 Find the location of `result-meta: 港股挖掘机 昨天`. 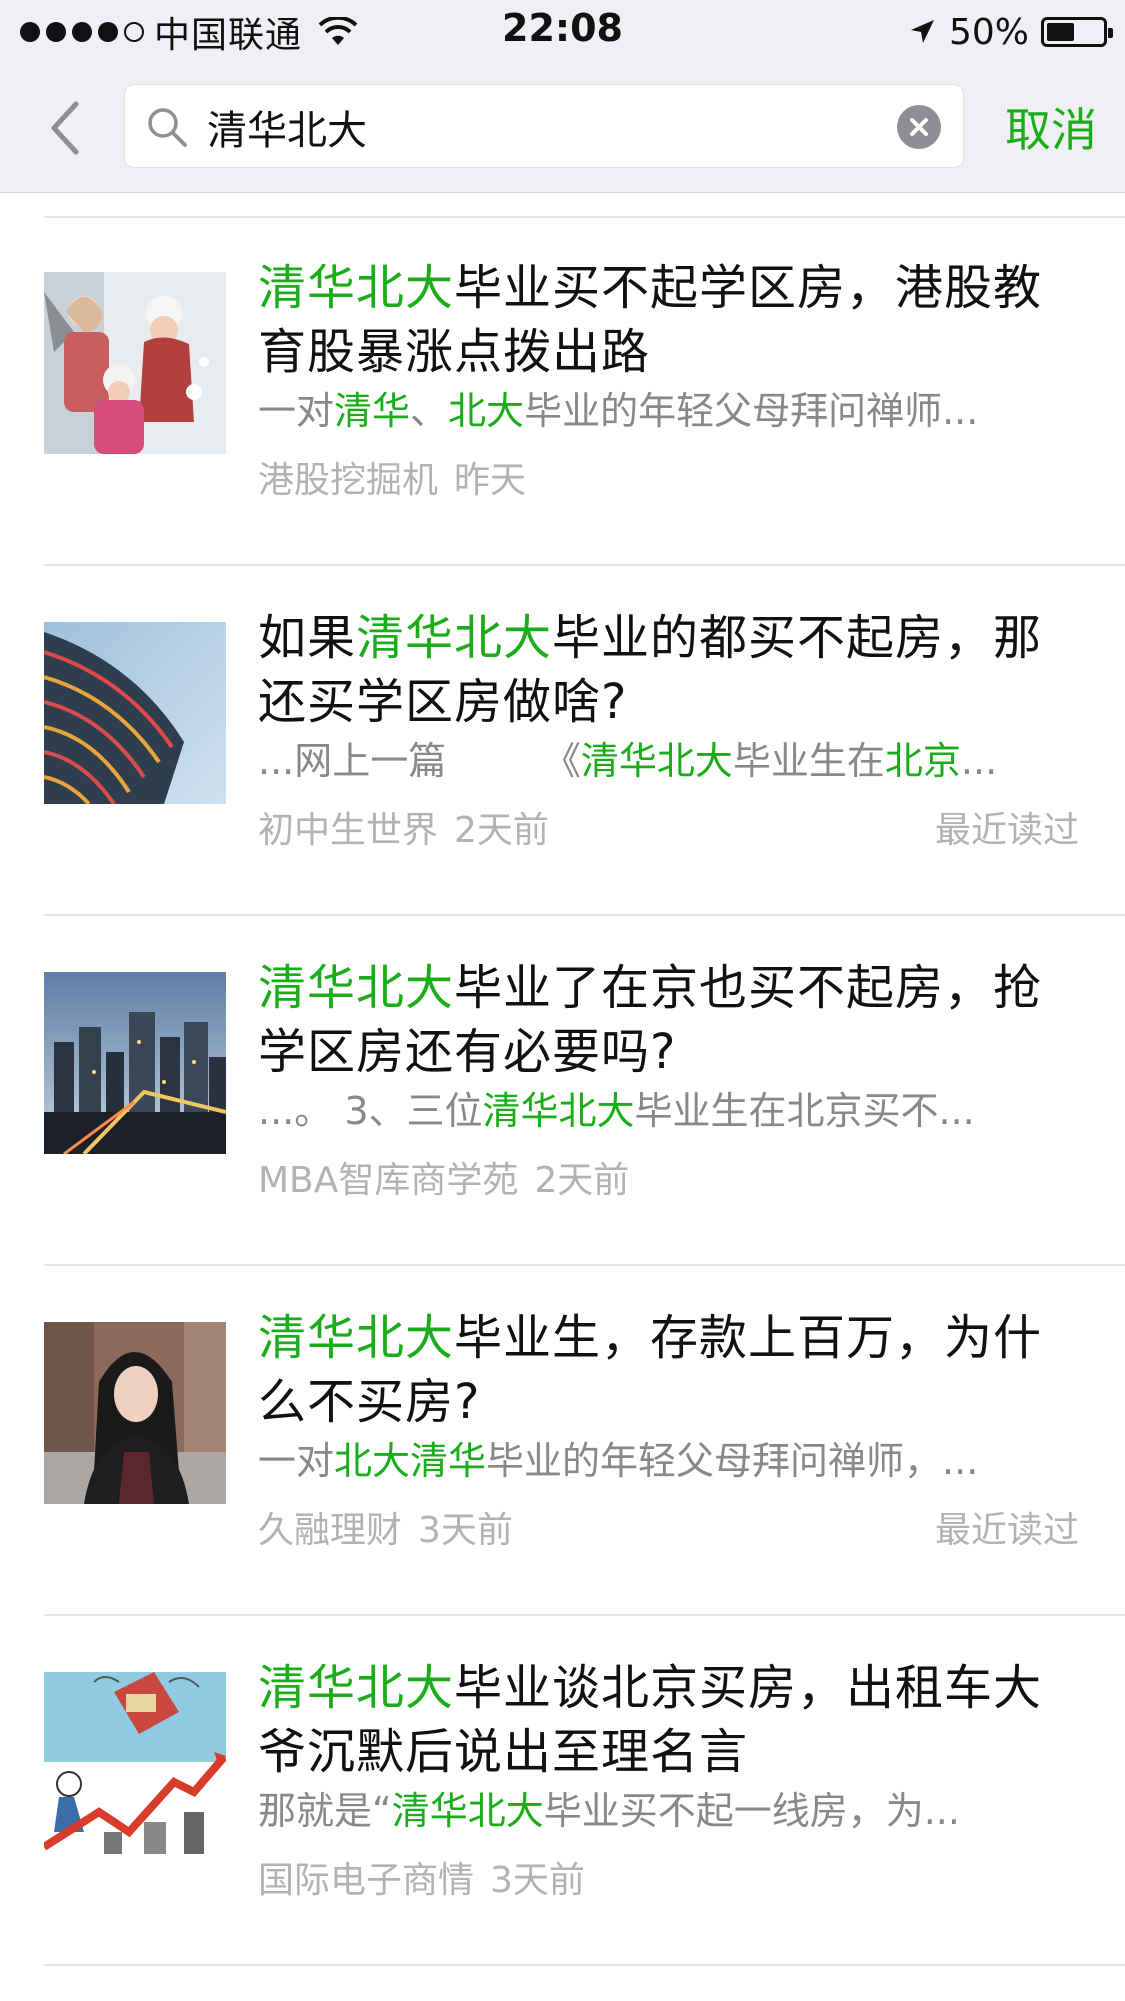

result-meta: 港股挖掘机 昨天 is located at coordinates (392, 481).